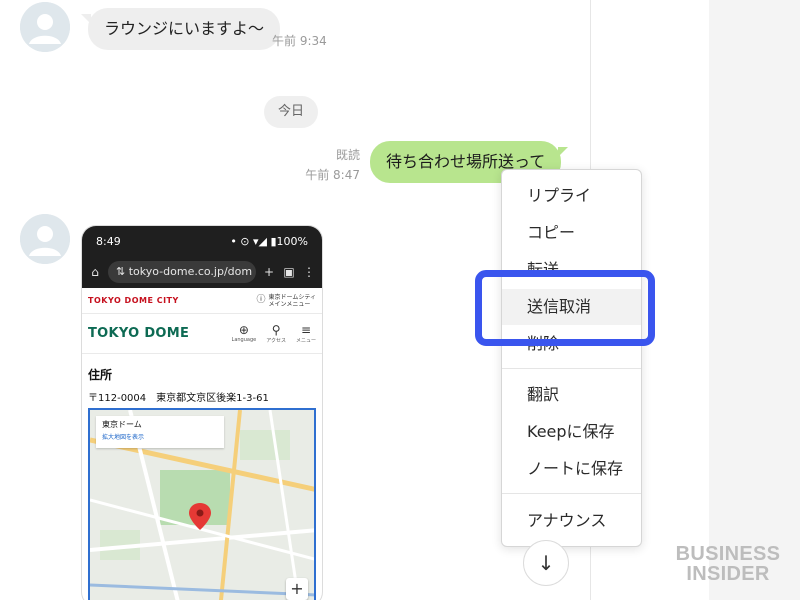  Describe the element at coordinates (571, 233) in the screenshot. I see `menu-item-copy: コピー` at that location.